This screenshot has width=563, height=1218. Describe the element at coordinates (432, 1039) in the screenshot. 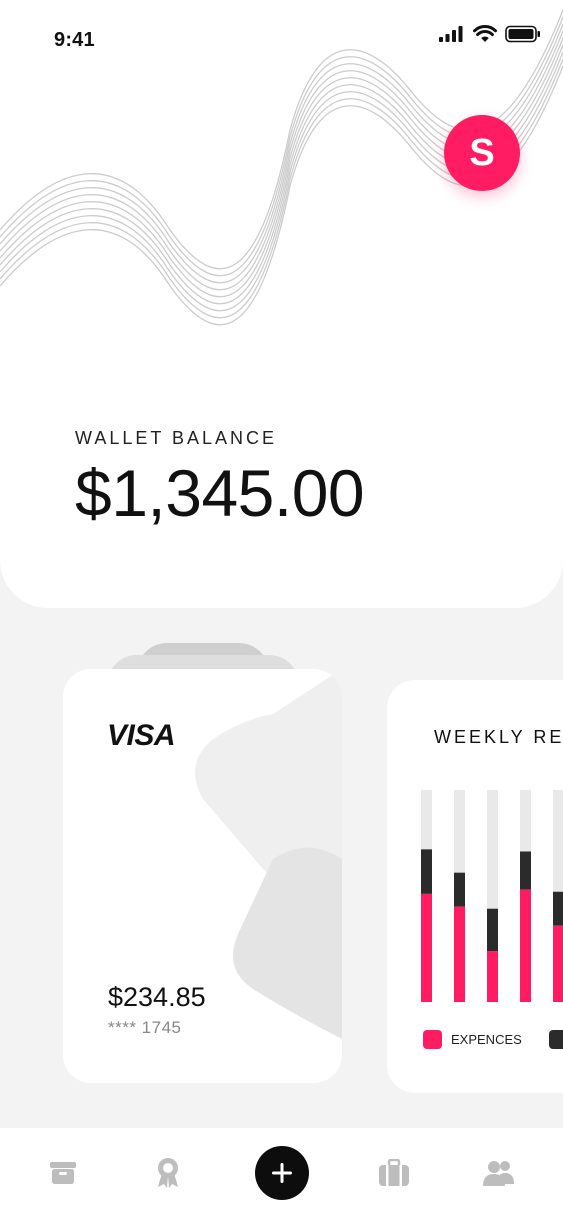

I see `legend-swatch-expences` at that location.